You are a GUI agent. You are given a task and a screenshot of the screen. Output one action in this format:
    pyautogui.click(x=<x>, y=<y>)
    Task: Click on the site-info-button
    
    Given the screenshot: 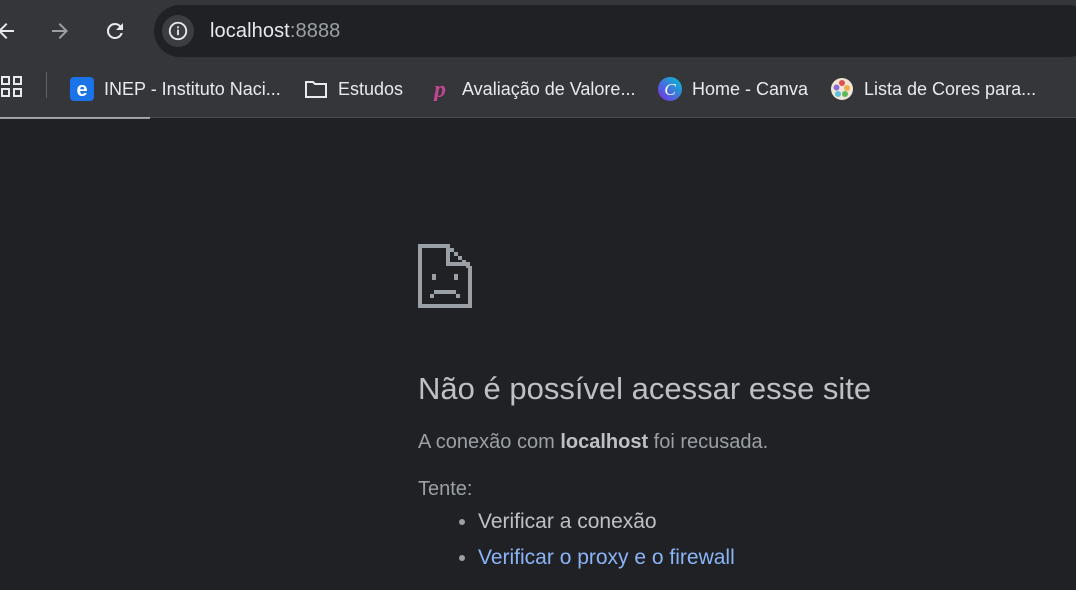 What is the action you would take?
    pyautogui.click(x=178, y=31)
    